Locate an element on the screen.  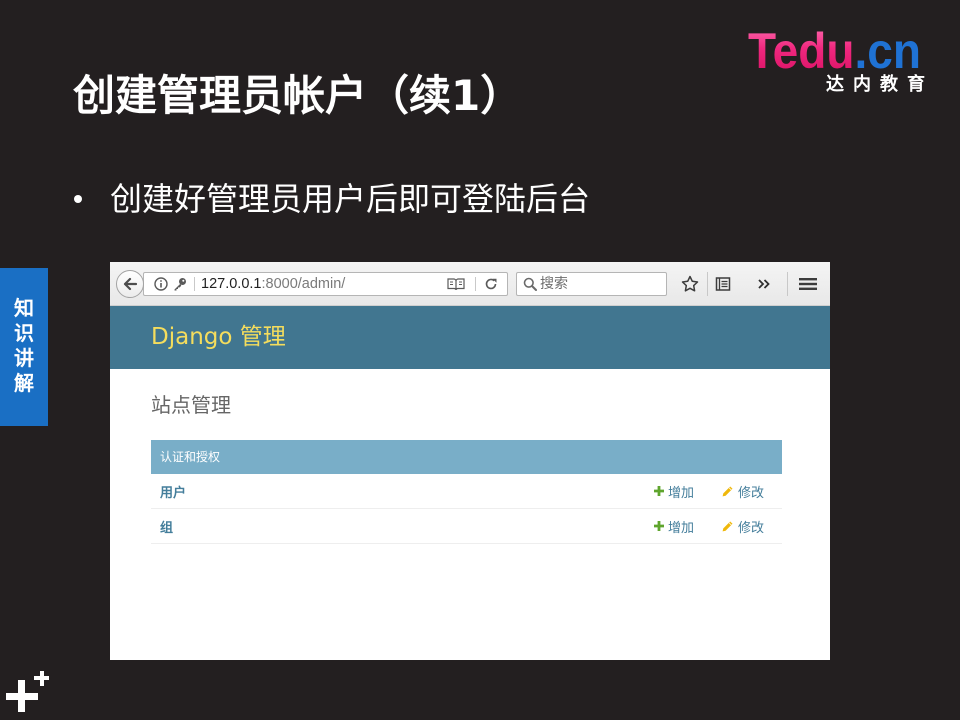
section-tab-label: 知识讲解 is located at coordinates (24, 345).